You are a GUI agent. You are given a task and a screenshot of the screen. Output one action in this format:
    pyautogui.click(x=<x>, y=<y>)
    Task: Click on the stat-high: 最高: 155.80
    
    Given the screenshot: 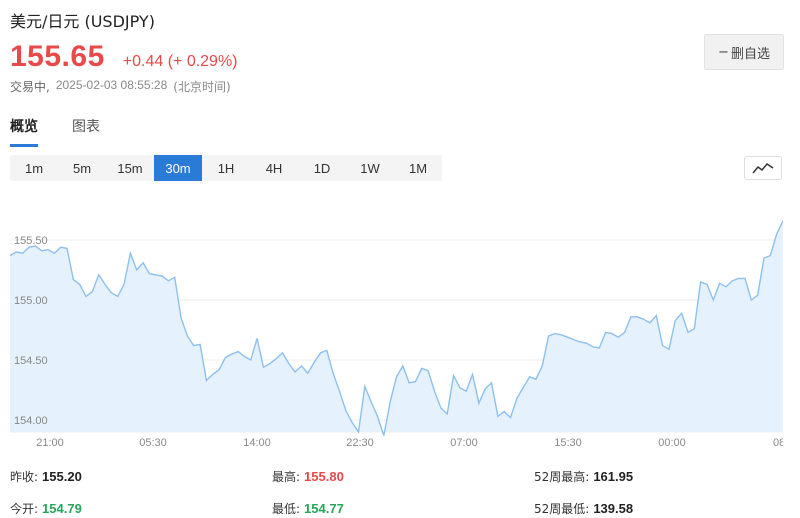 What is the action you would take?
    pyautogui.click(x=308, y=476)
    